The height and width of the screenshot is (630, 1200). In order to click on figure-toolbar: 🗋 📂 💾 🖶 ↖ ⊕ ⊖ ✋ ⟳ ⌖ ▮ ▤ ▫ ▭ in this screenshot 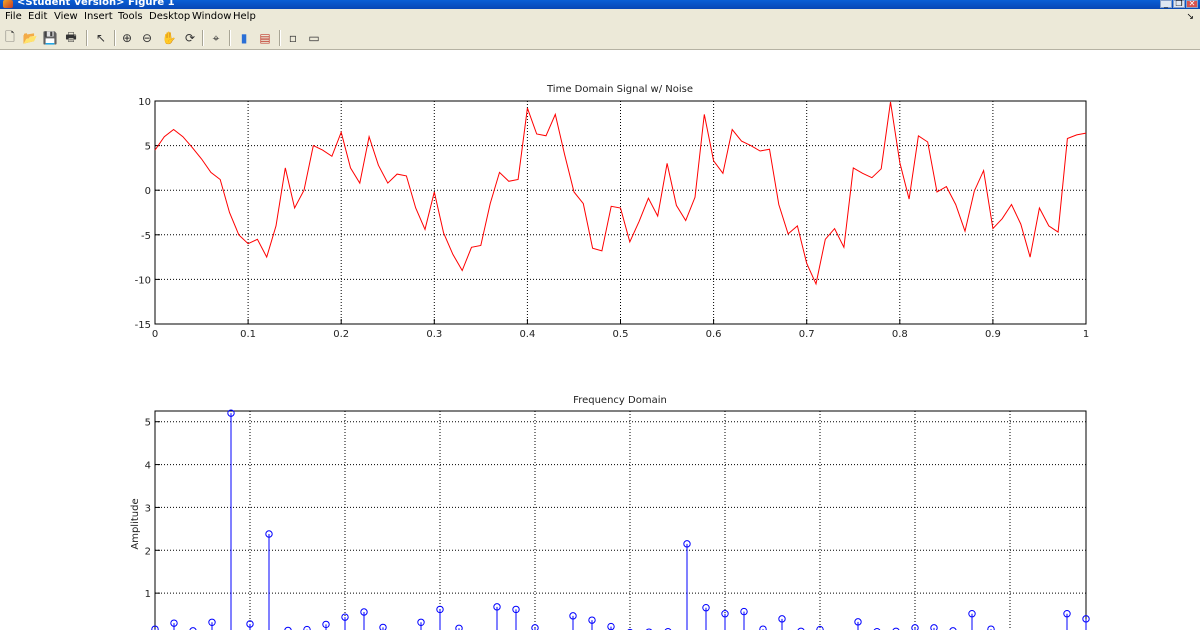, I will do `click(600, 38)`.